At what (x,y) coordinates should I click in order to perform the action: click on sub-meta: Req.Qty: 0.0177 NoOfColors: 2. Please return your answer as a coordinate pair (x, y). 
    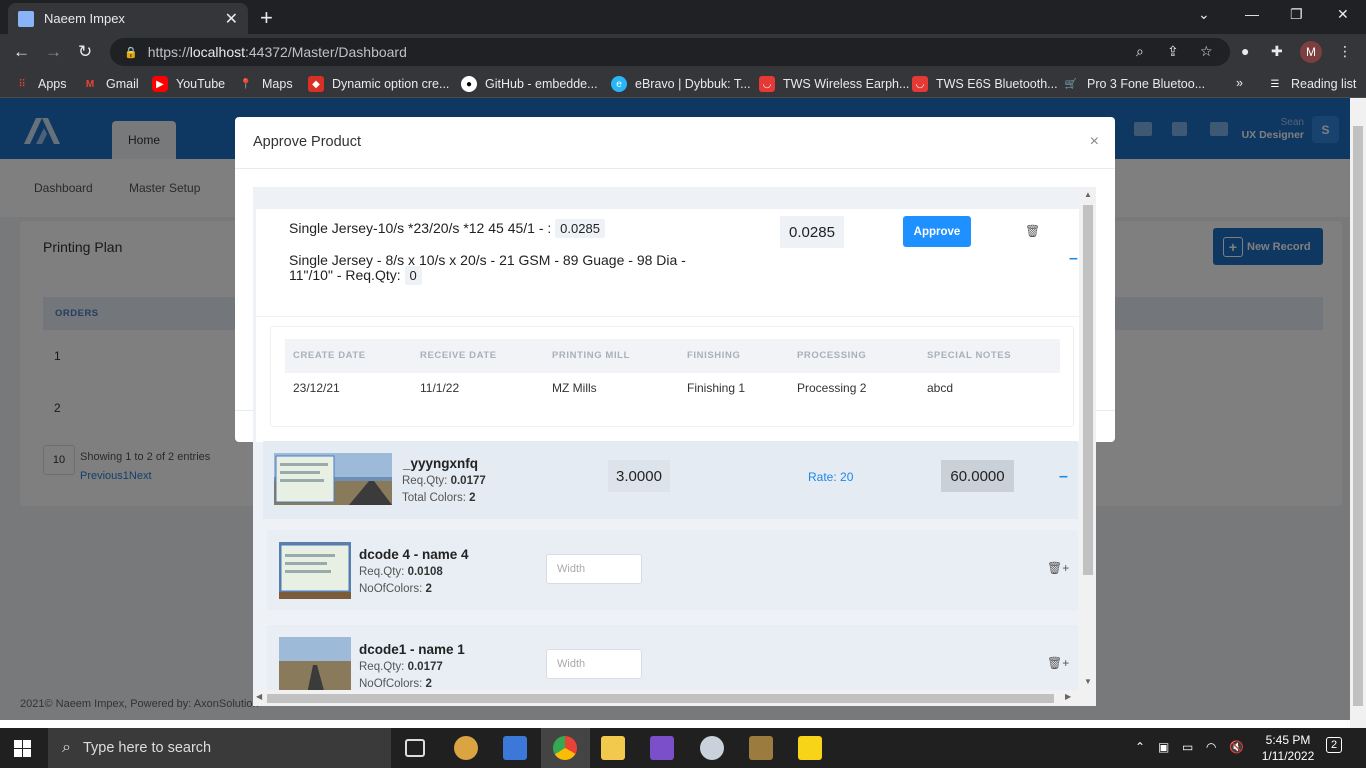
    Looking at the image, I should click on (401, 676).